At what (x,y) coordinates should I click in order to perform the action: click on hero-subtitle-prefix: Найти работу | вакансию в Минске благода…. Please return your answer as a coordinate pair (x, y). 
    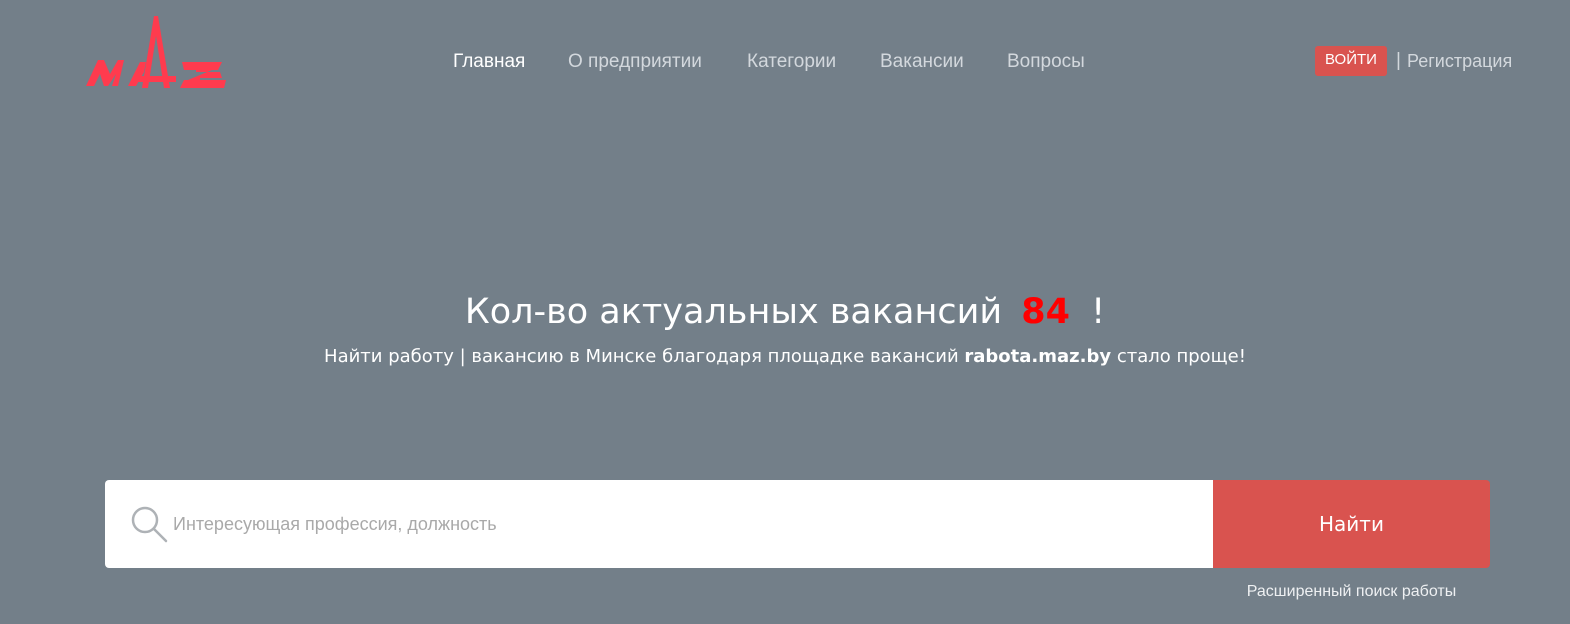
    Looking at the image, I should click on (641, 356).